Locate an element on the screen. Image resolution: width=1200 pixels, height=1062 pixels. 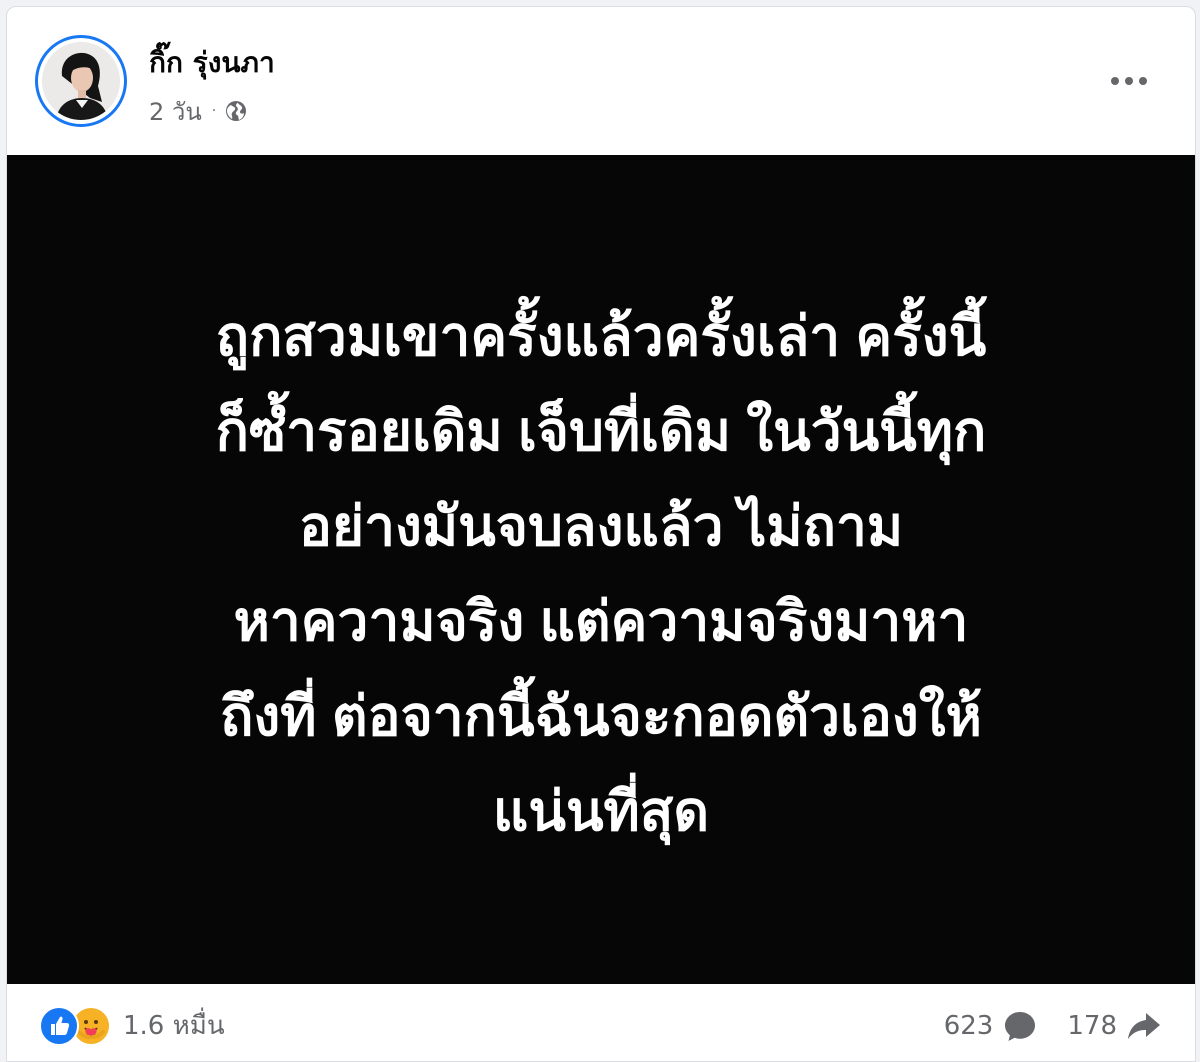
avatar-ring is located at coordinates (81, 81).